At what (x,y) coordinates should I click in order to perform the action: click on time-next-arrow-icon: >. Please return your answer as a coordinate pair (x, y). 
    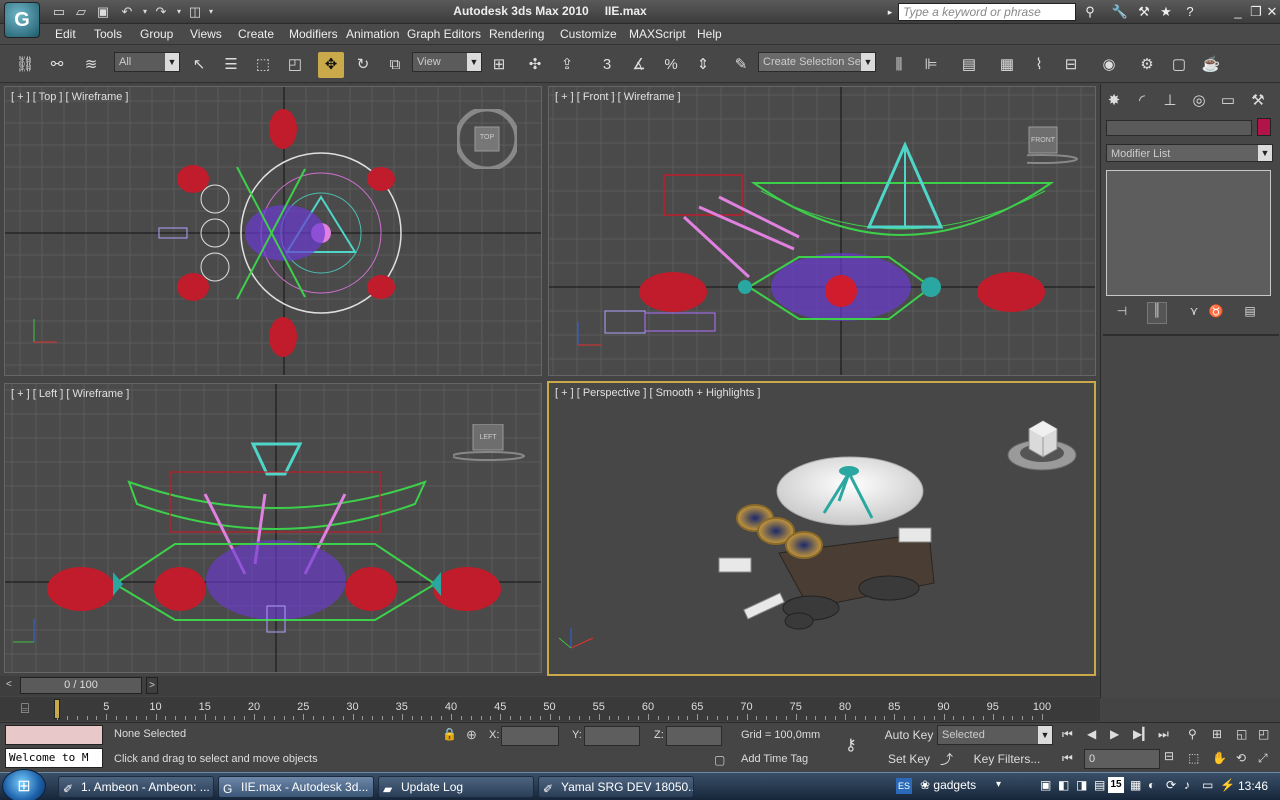
    Looking at the image, I should click on (152, 685).